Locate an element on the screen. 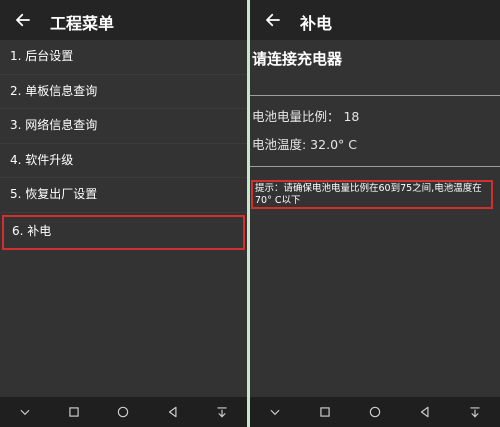 This screenshot has width=500, height=427. page-title: 工程菜单 is located at coordinates (82, 23).